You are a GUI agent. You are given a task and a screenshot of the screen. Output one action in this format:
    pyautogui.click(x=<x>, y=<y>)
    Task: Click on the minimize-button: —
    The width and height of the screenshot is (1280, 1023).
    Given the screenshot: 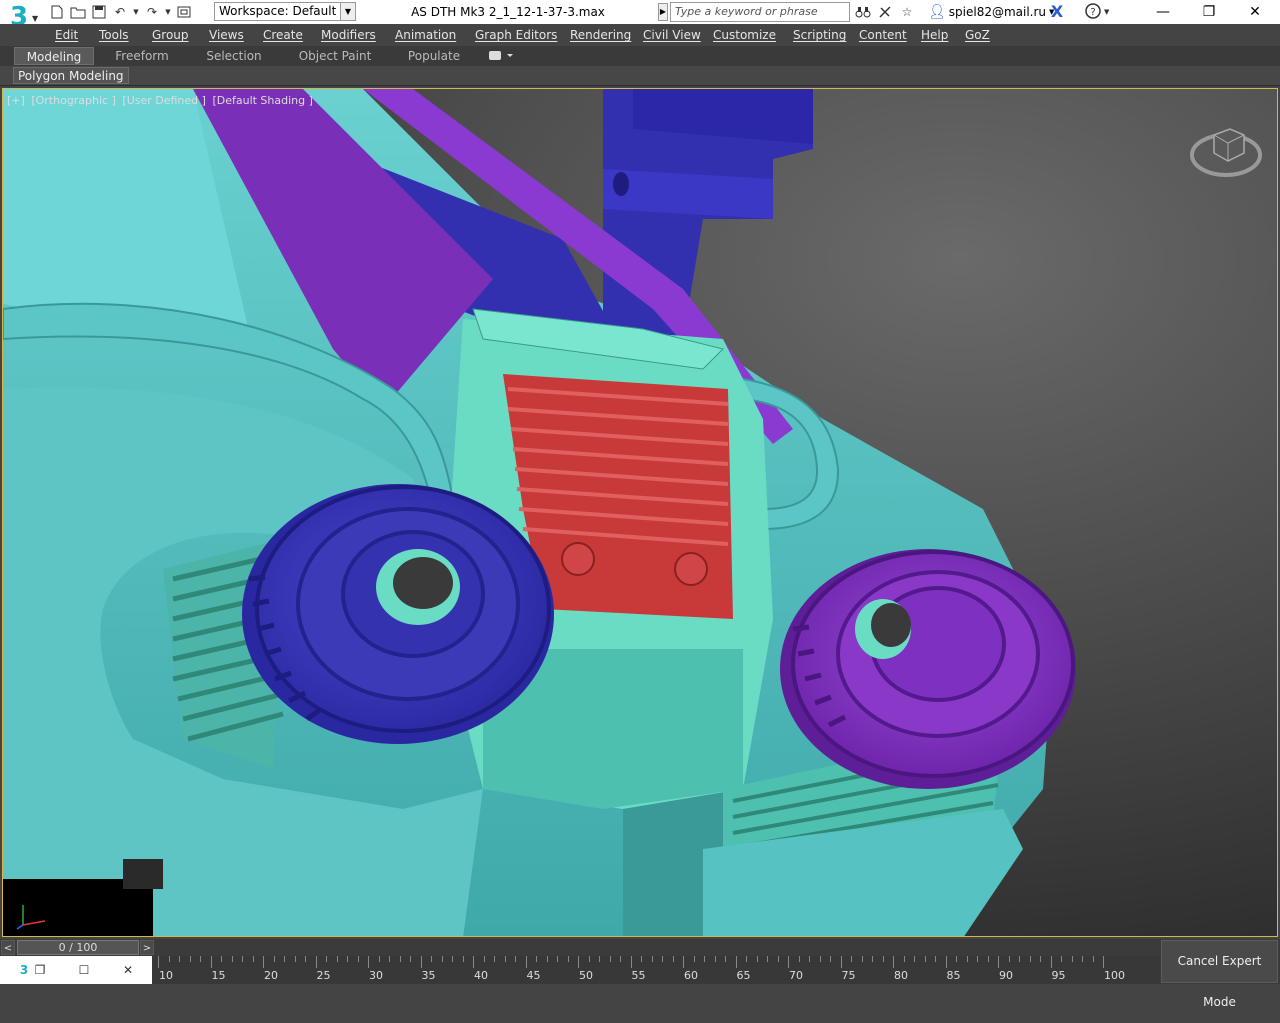 What is the action you would take?
    pyautogui.click(x=1163, y=12)
    